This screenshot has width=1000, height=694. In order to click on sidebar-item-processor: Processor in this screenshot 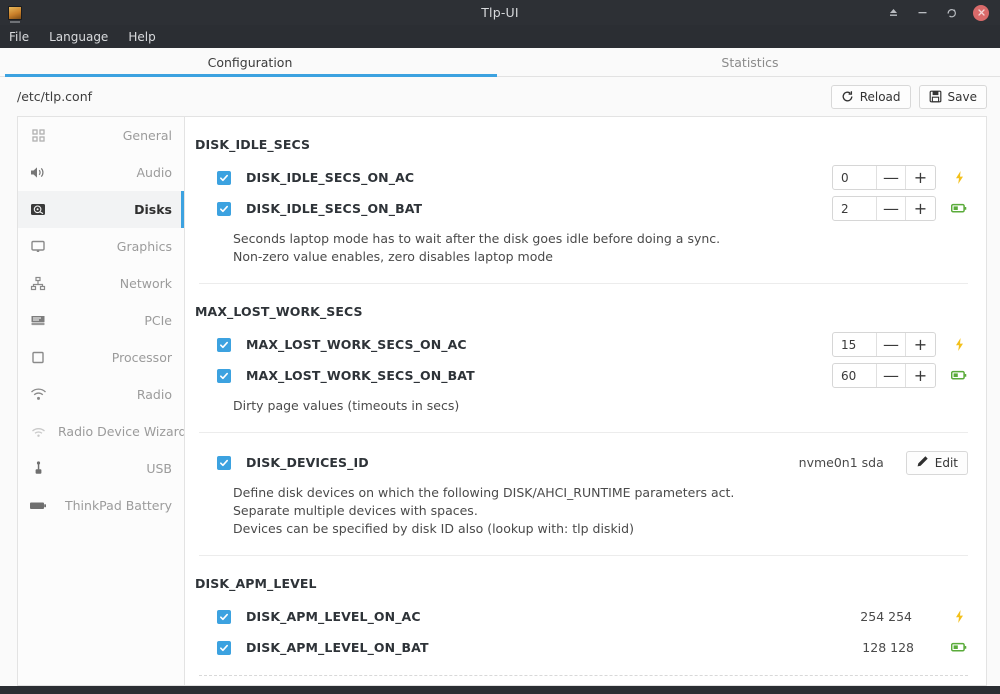, I will do `click(101, 357)`.